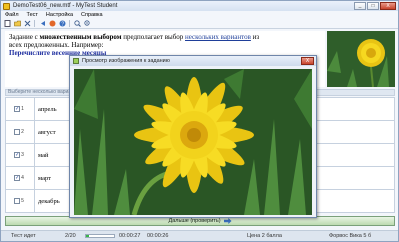 The height and width of the screenshot is (242, 399). I want to click on question-bold-text: множественным выбором, so click(80, 37).